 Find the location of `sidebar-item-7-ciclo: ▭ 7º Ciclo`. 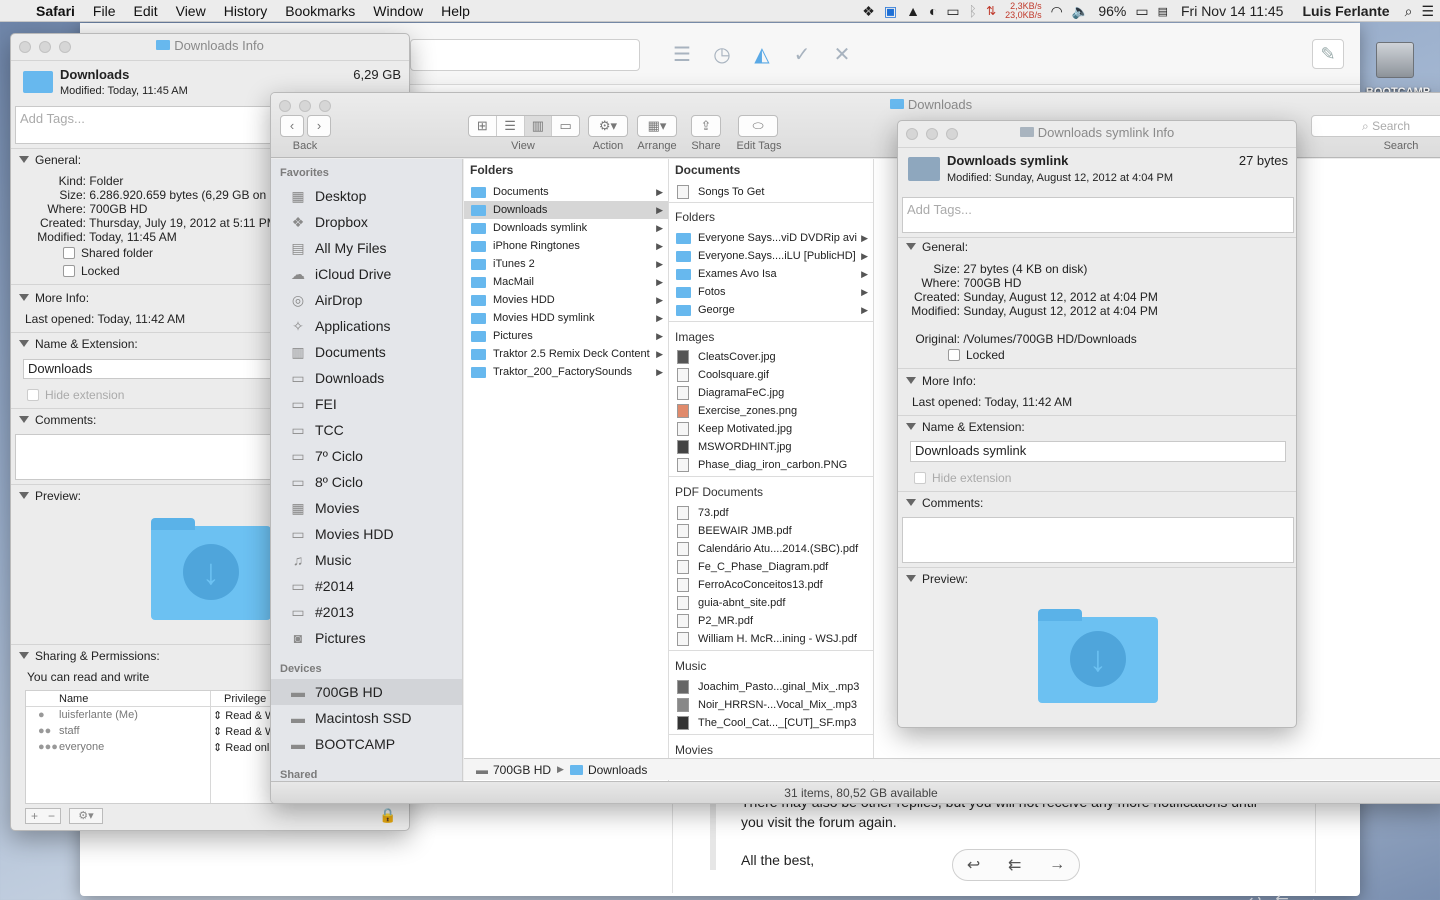

sidebar-item-7-ciclo: ▭ 7º Ciclo is located at coordinates (366, 456).